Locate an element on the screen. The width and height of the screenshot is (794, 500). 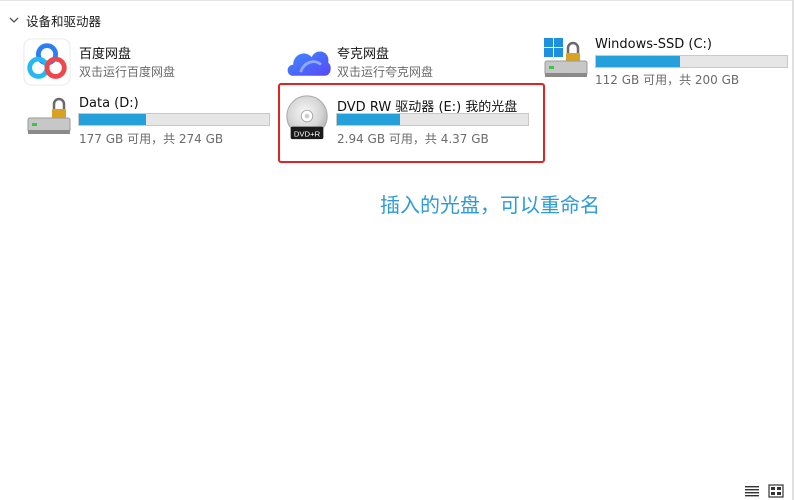
tiles-view-icon is located at coordinates (776, 491).